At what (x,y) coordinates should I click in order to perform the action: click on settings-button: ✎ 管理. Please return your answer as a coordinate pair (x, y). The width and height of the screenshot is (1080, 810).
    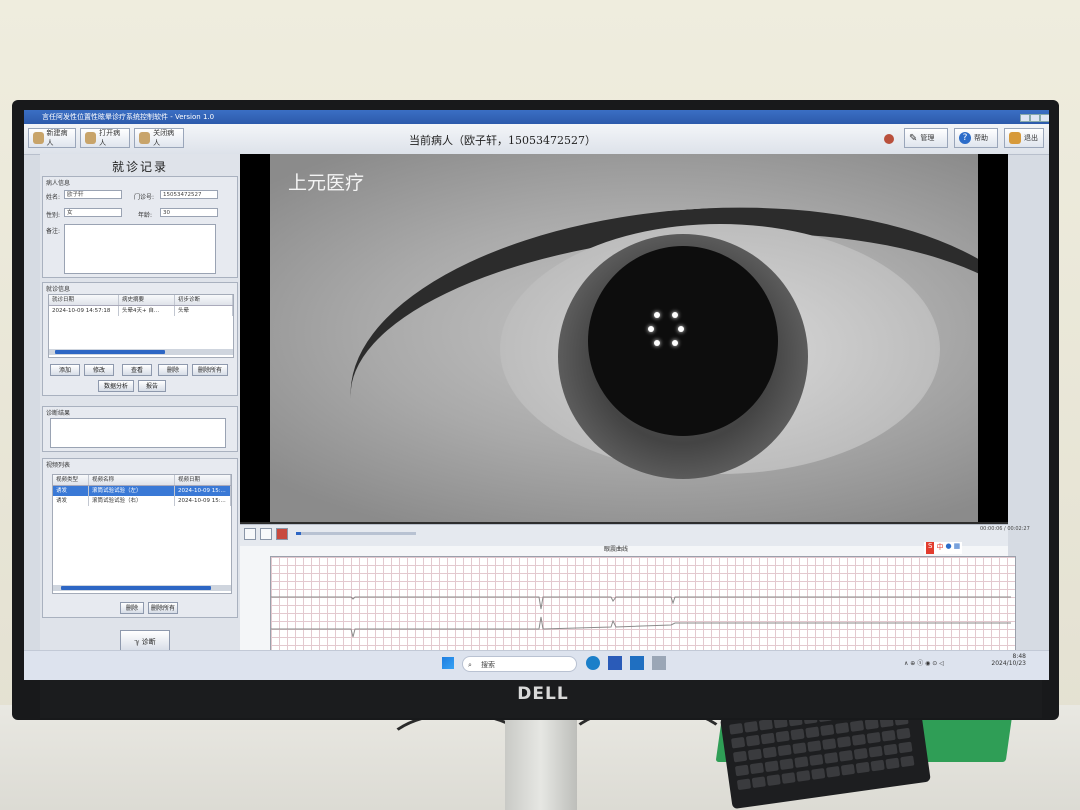
    Looking at the image, I should click on (926, 138).